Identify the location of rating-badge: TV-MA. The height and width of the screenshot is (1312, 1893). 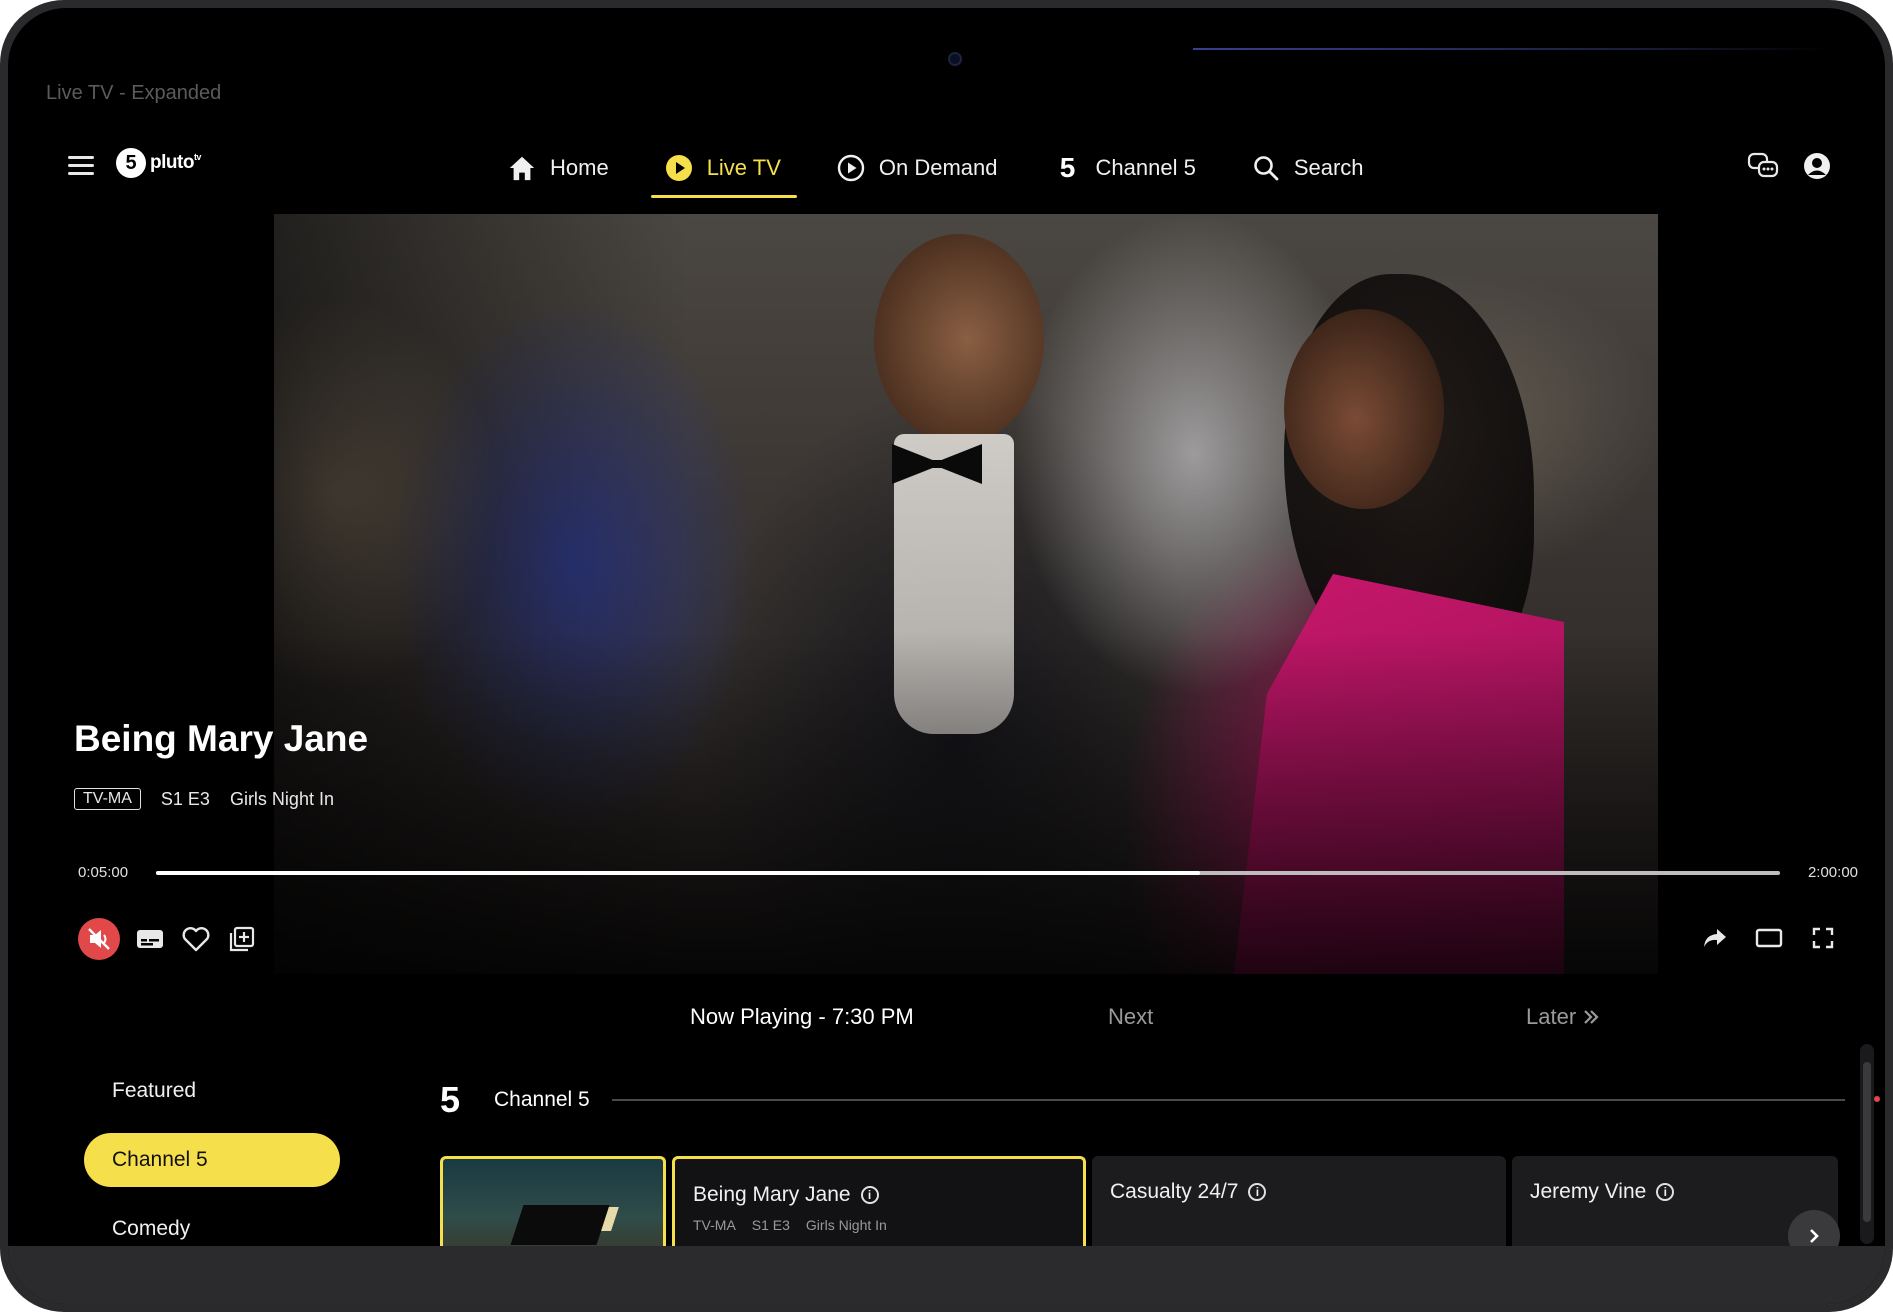
(107, 799).